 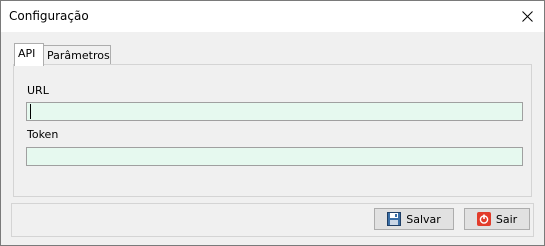 I want to click on button-bar: Salvar Sair, so click(x=272, y=220).